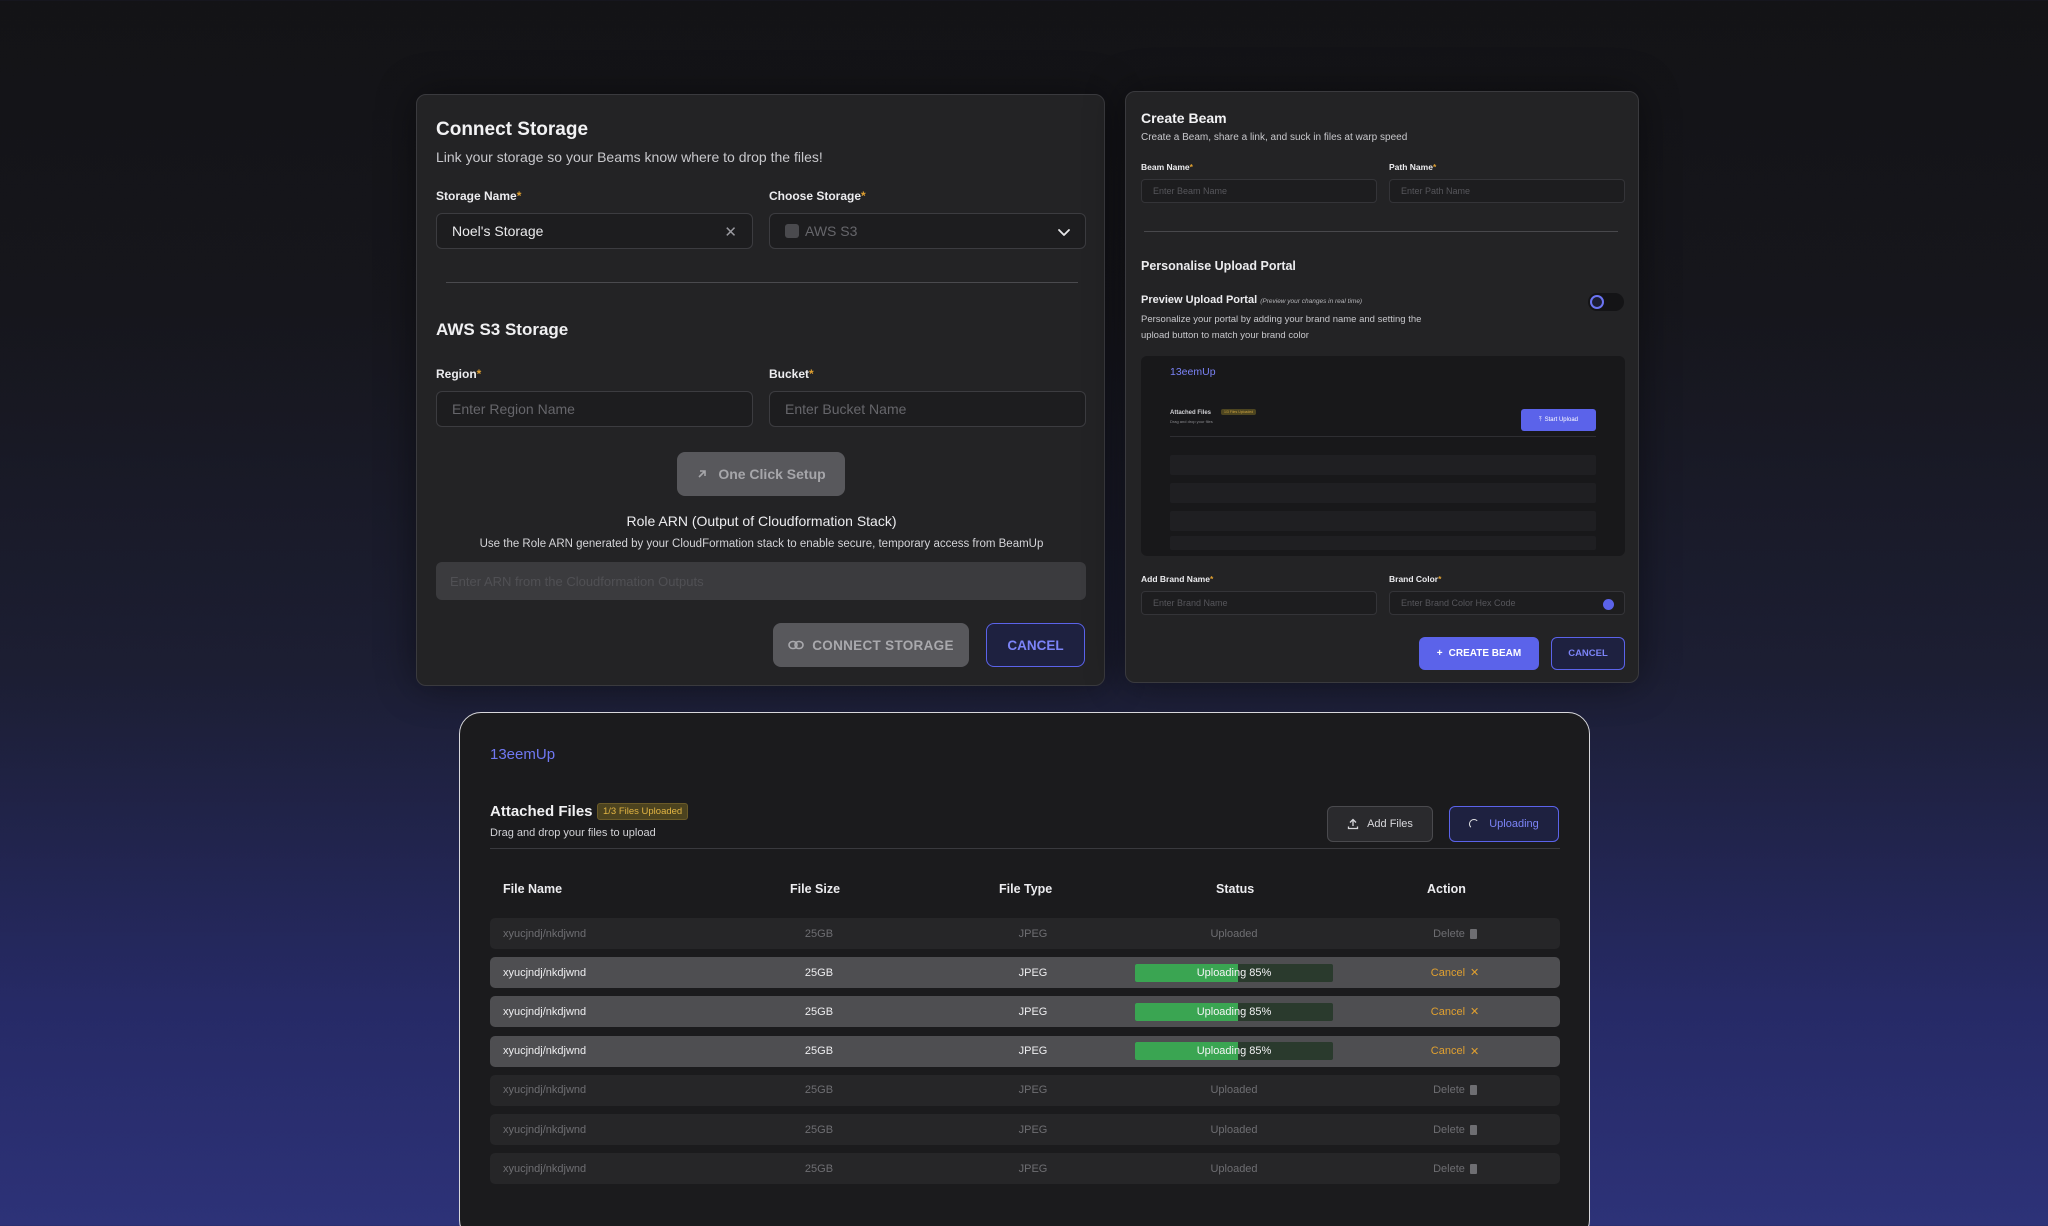 The height and width of the screenshot is (1226, 2048). I want to click on preview-hint: (Preview your changes in real time), so click(1311, 301).